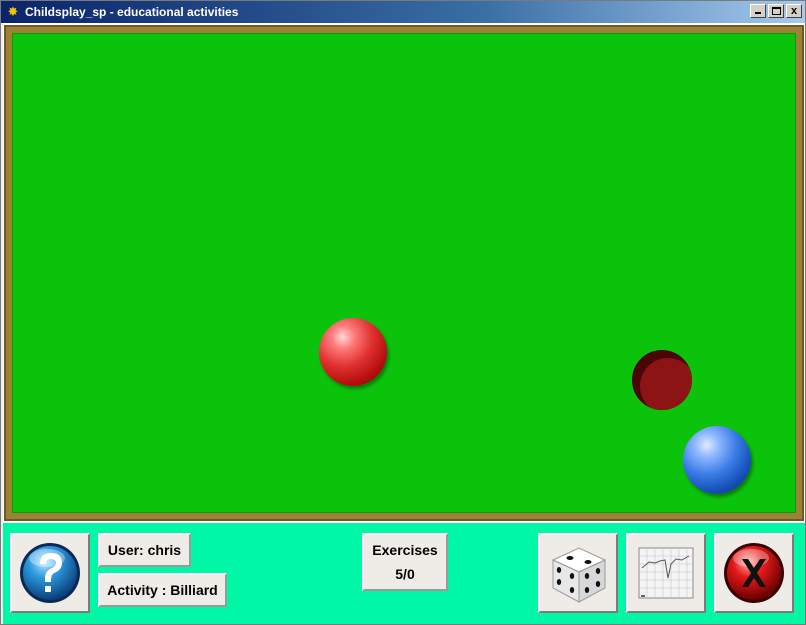 The height and width of the screenshot is (625, 806). I want to click on dice-button, so click(578, 573).